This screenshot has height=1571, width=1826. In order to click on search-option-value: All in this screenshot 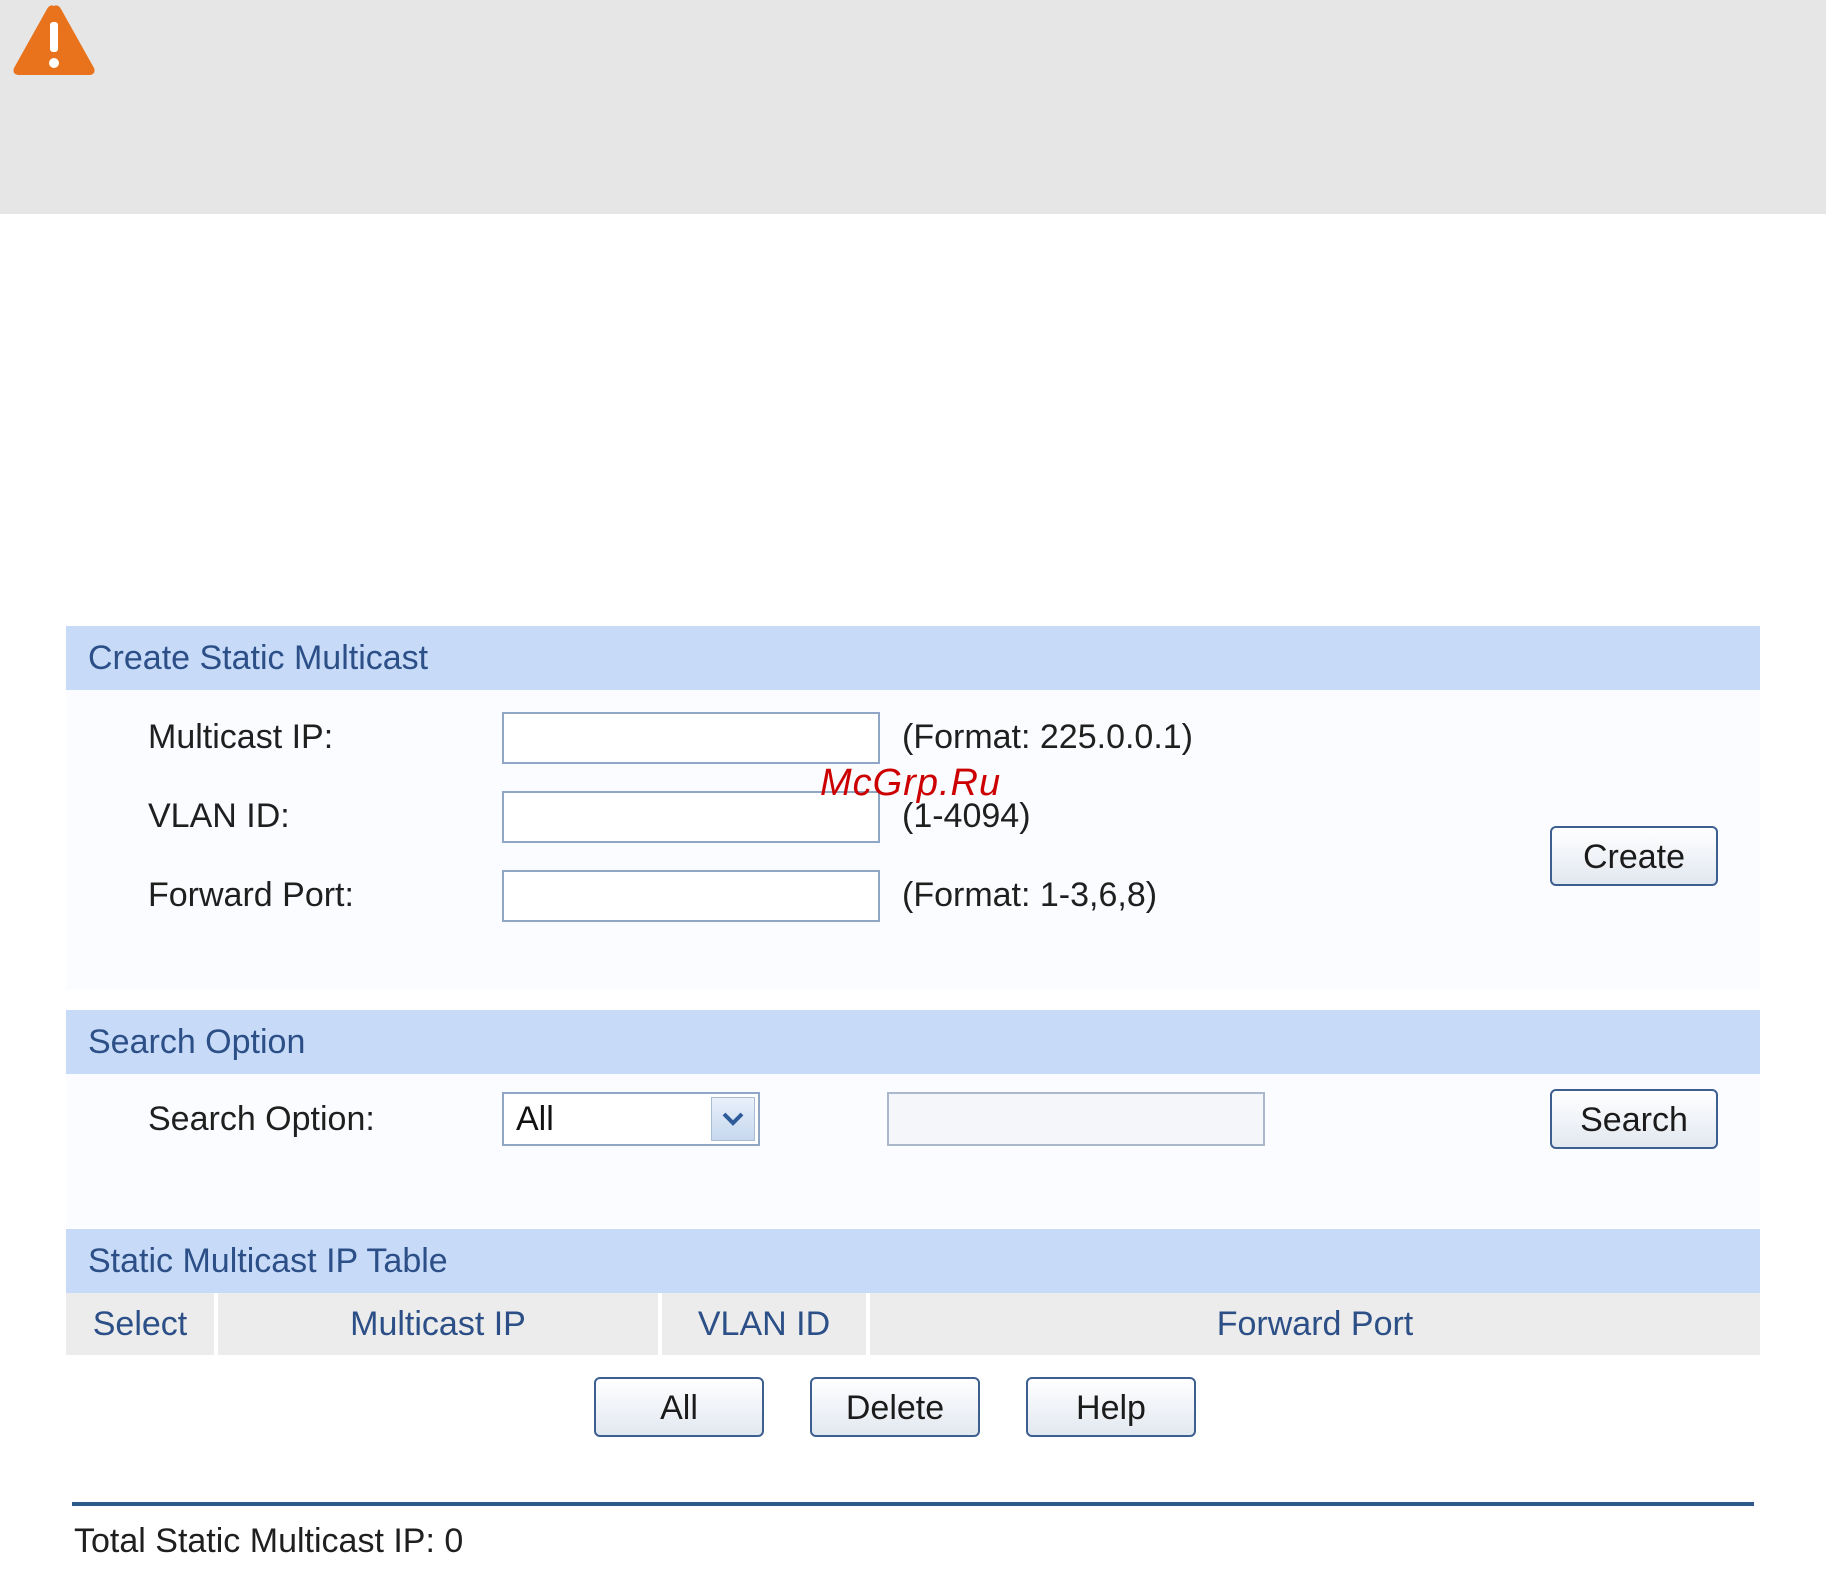, I will do `click(535, 1119)`.